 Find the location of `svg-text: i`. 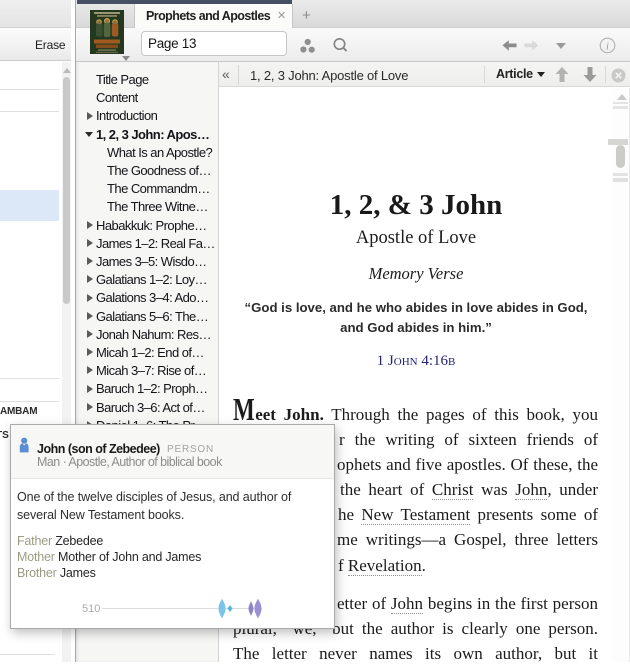

svg-text: i is located at coordinates (607, 46).